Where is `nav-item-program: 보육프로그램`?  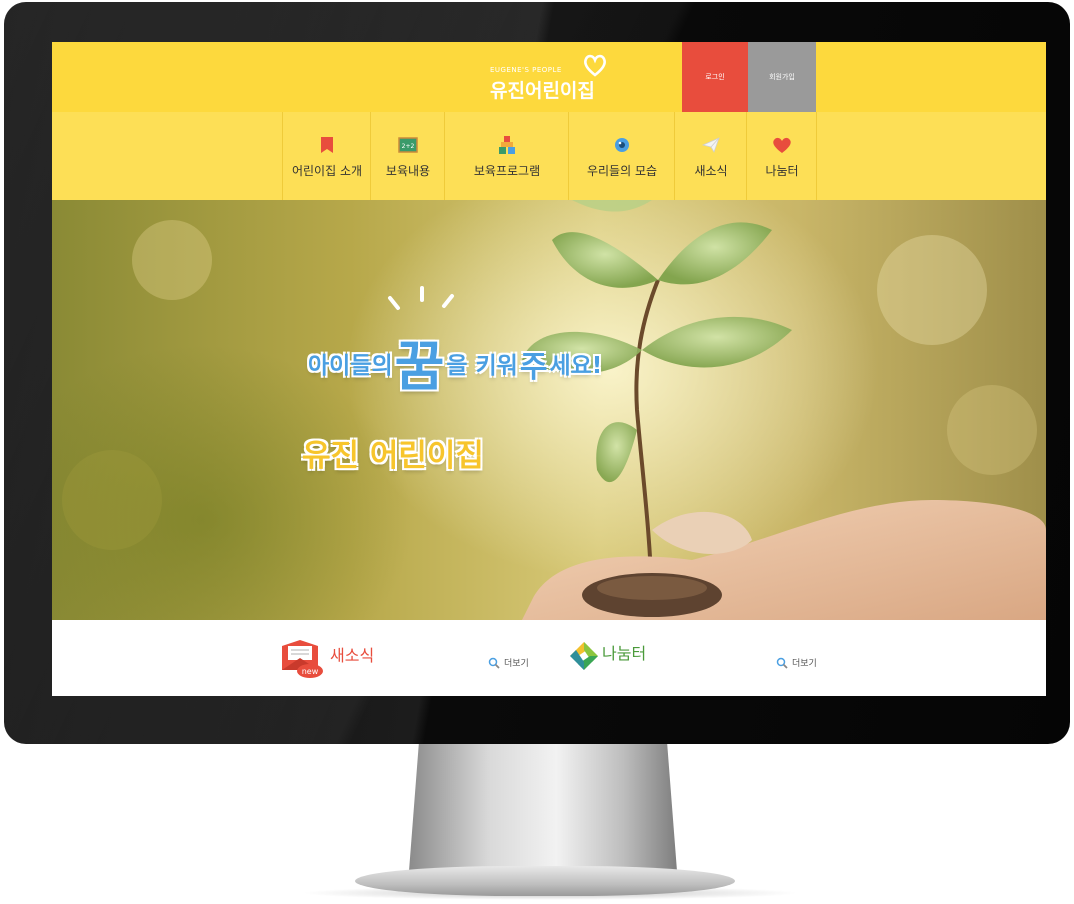 nav-item-program: 보육프로그램 is located at coordinates (506, 156).